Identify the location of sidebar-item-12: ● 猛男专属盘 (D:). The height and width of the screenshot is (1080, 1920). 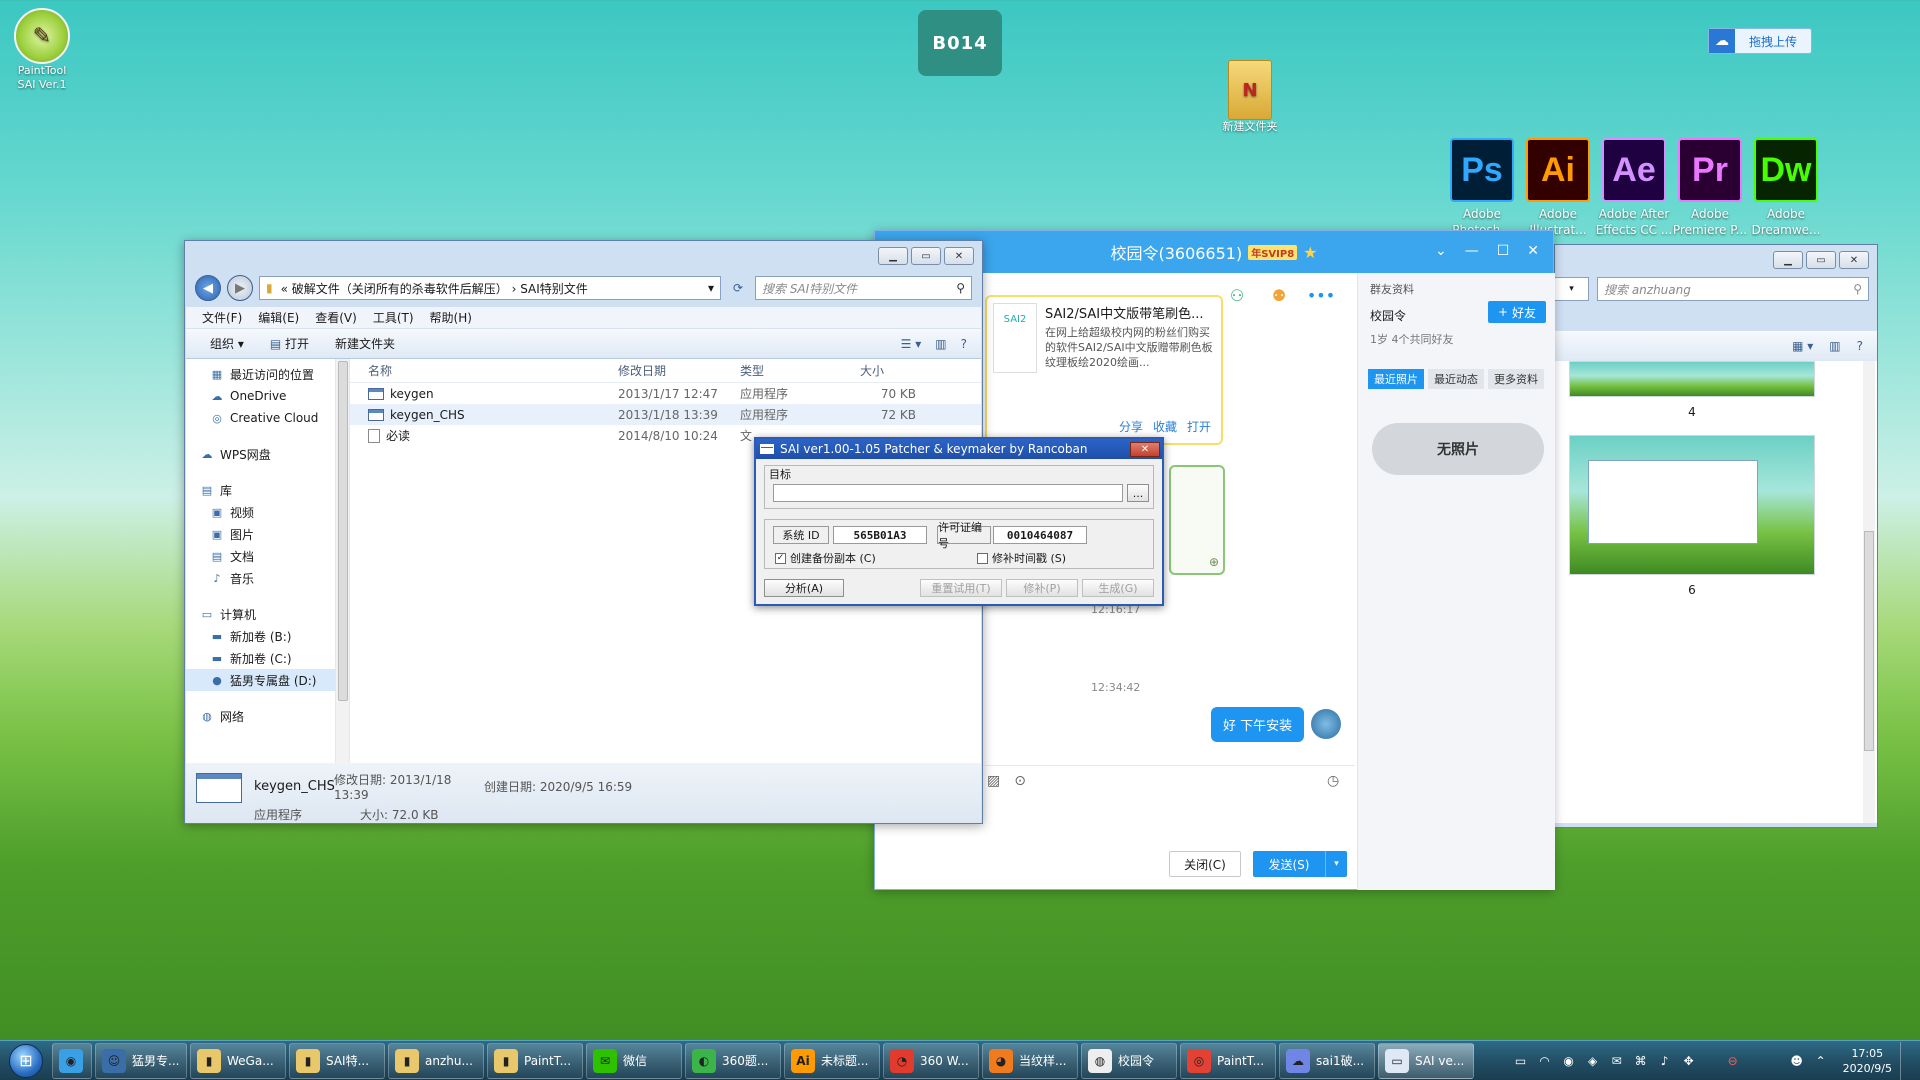
(260, 680).